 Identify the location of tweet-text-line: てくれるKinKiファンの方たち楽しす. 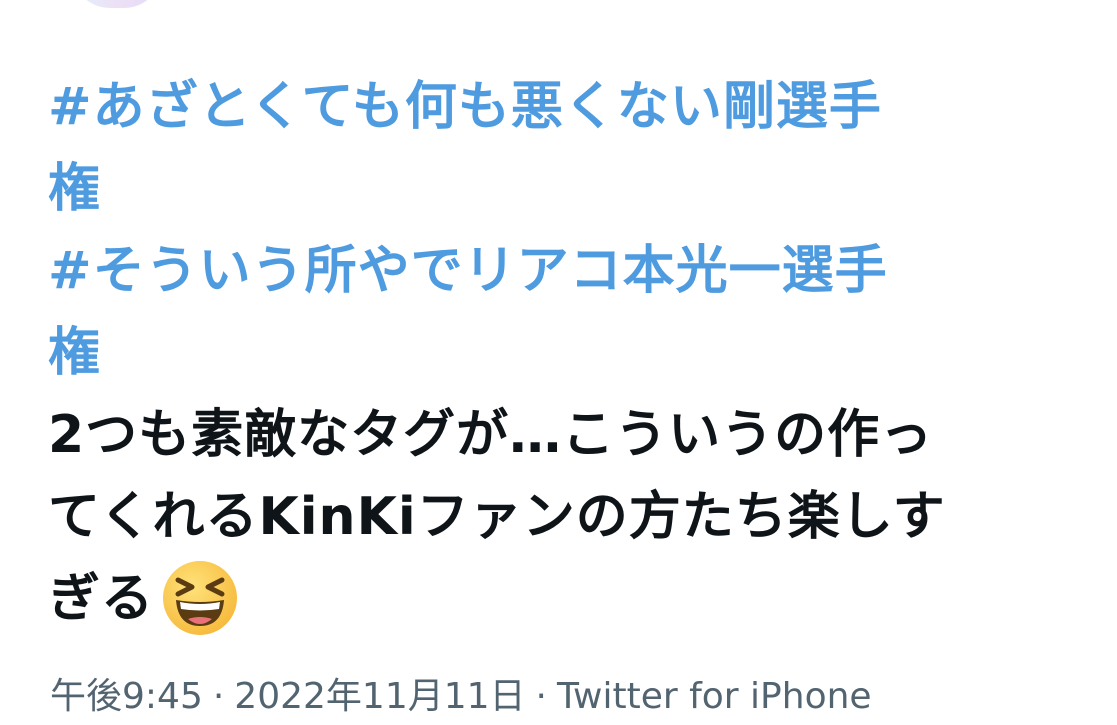
(497, 517).